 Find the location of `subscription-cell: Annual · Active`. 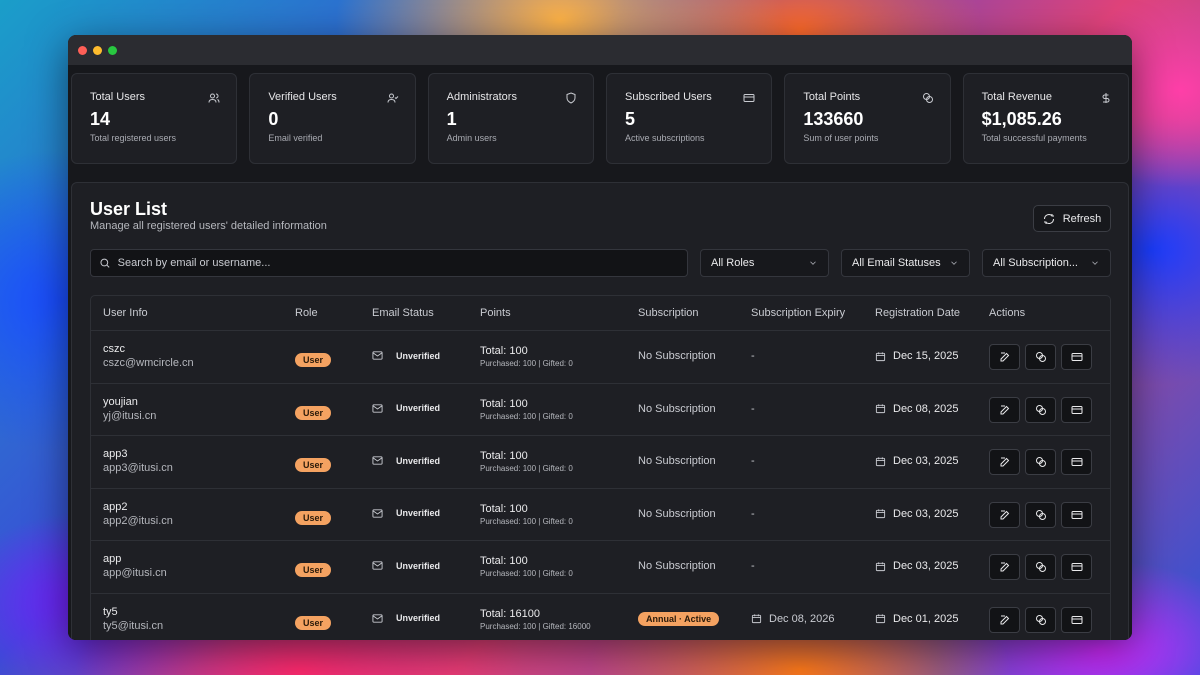

subscription-cell: Annual · Active is located at coordinates (679, 618).